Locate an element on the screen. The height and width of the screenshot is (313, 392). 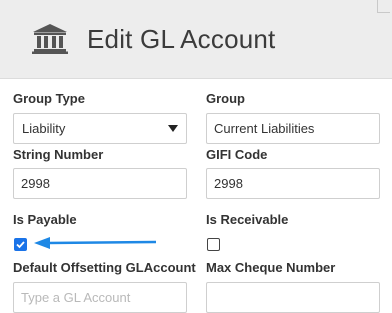
string-number-label: String Number is located at coordinates (58, 154).